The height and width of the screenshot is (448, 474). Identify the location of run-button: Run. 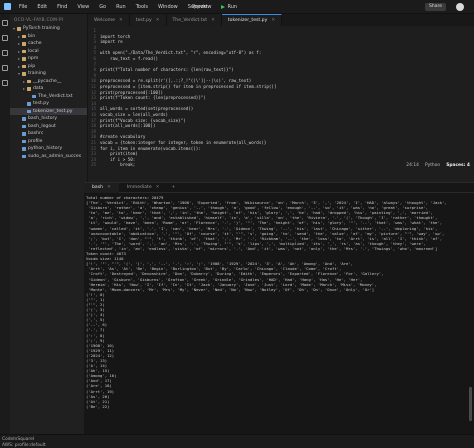
(229, 7).